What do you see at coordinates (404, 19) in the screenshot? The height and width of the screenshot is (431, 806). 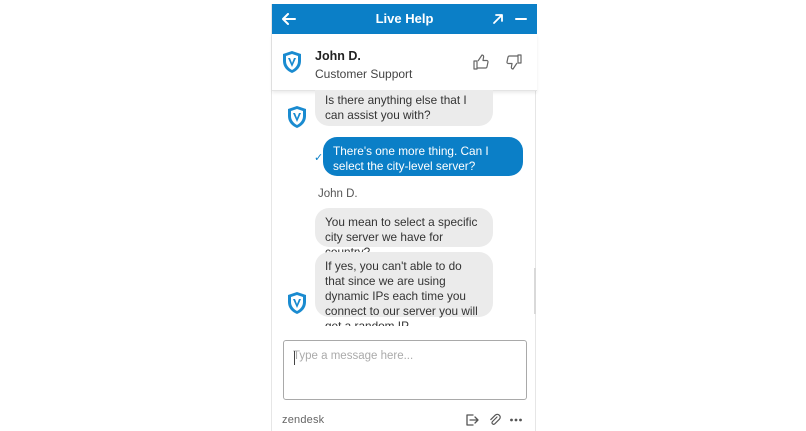 I see `chat-header: Live Help` at bounding box center [404, 19].